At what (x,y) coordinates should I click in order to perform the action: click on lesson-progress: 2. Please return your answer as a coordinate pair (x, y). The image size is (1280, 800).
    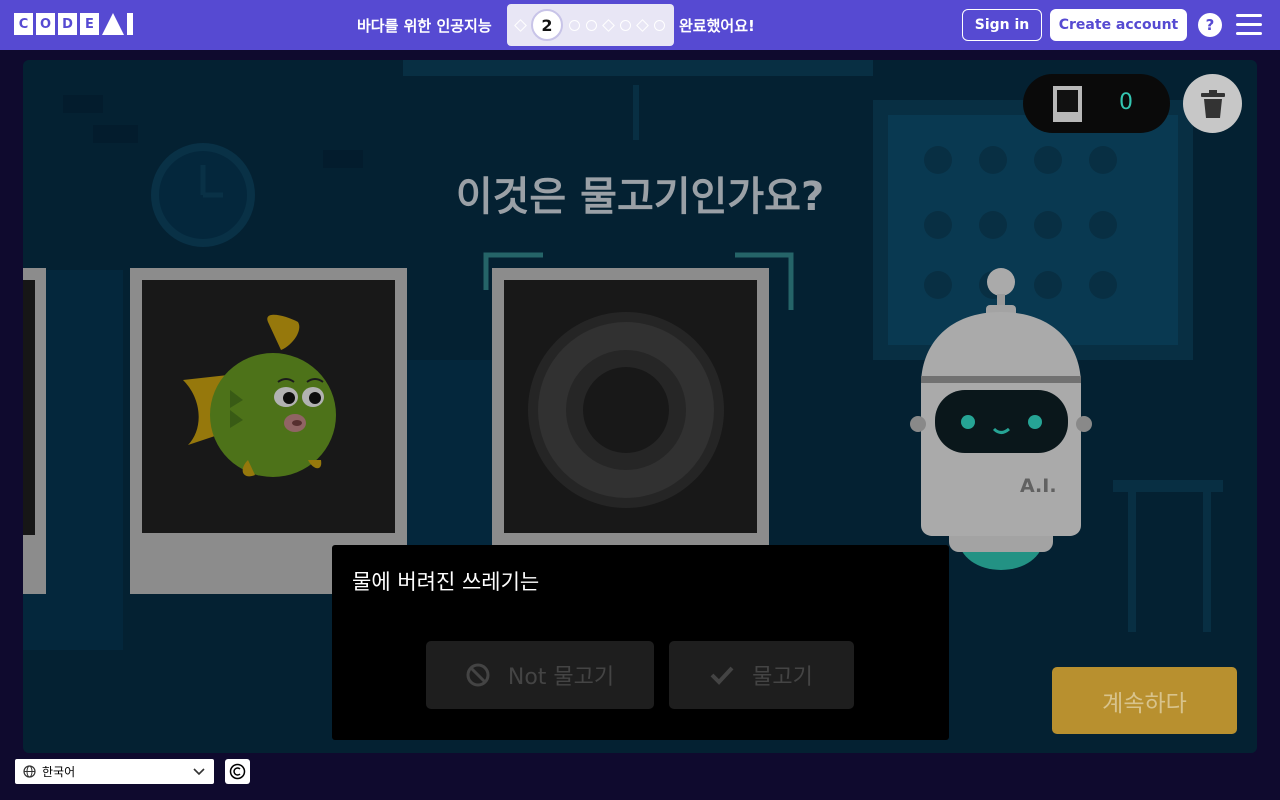
    Looking at the image, I should click on (590, 25).